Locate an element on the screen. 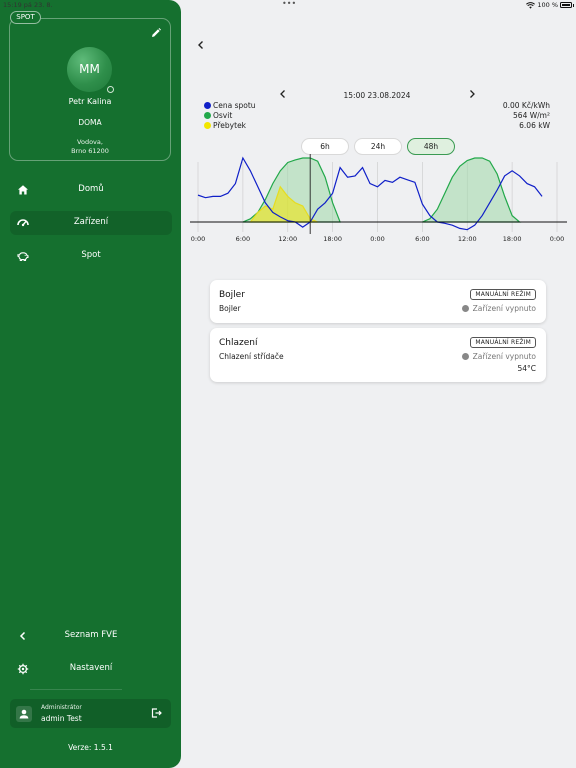 The width and height of the screenshot is (576, 768). sidebar-divider is located at coordinates (76, 689).